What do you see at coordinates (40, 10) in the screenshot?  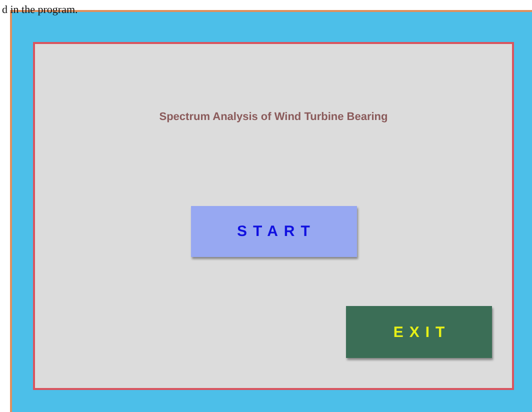 I see `caption-text: d in the program.` at bounding box center [40, 10].